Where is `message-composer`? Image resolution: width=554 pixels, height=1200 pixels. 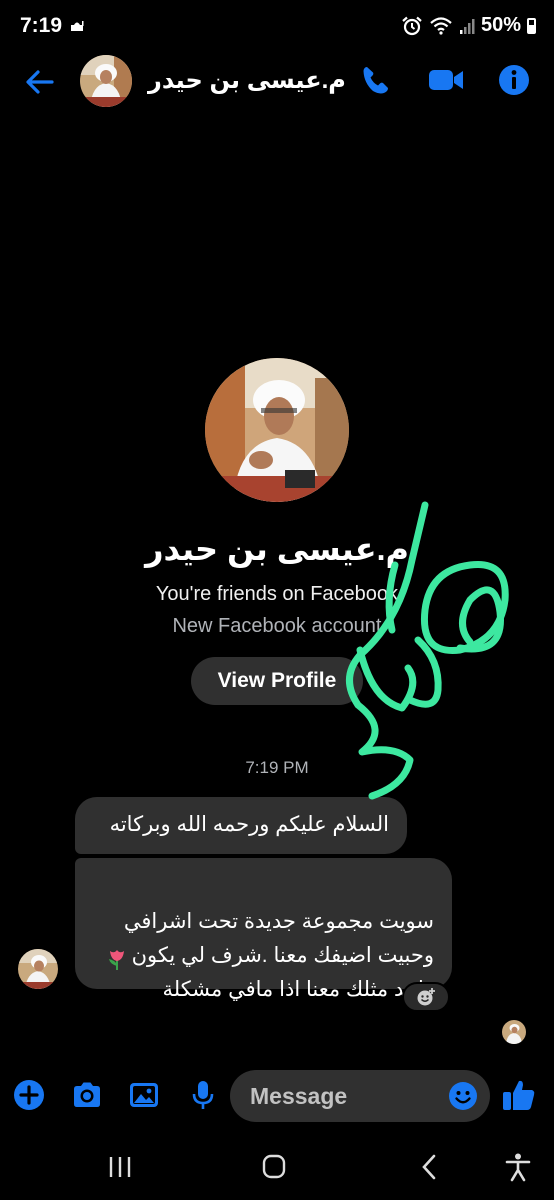 message-composer is located at coordinates (277, 1096).